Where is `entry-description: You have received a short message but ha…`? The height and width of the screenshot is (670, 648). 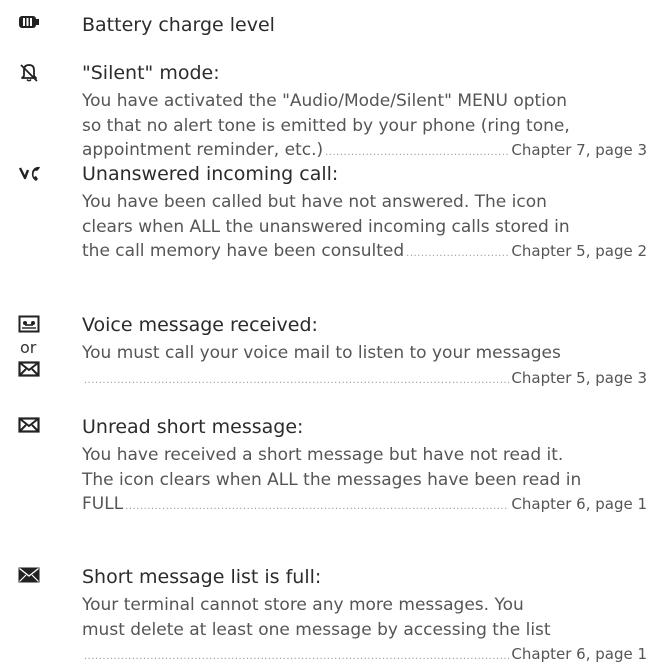
entry-description: You have received a short message but ha… is located at coordinates (364, 480).